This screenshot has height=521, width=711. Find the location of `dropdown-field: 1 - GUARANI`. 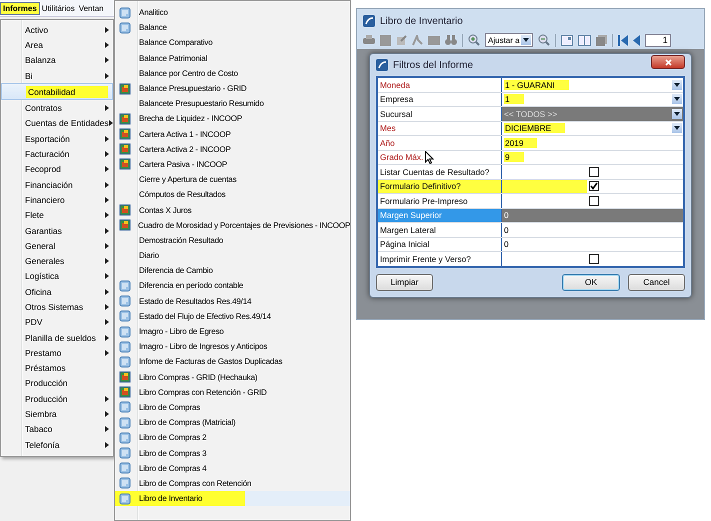

dropdown-field: 1 - GUARANI is located at coordinates (592, 85).